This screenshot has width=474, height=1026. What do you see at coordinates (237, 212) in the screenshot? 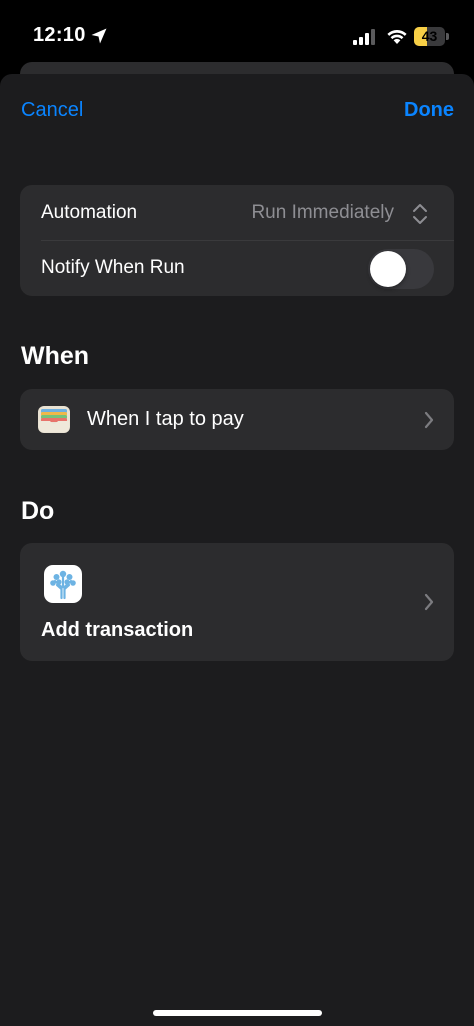
I see `automation-row: Automation Run Immediately` at bounding box center [237, 212].